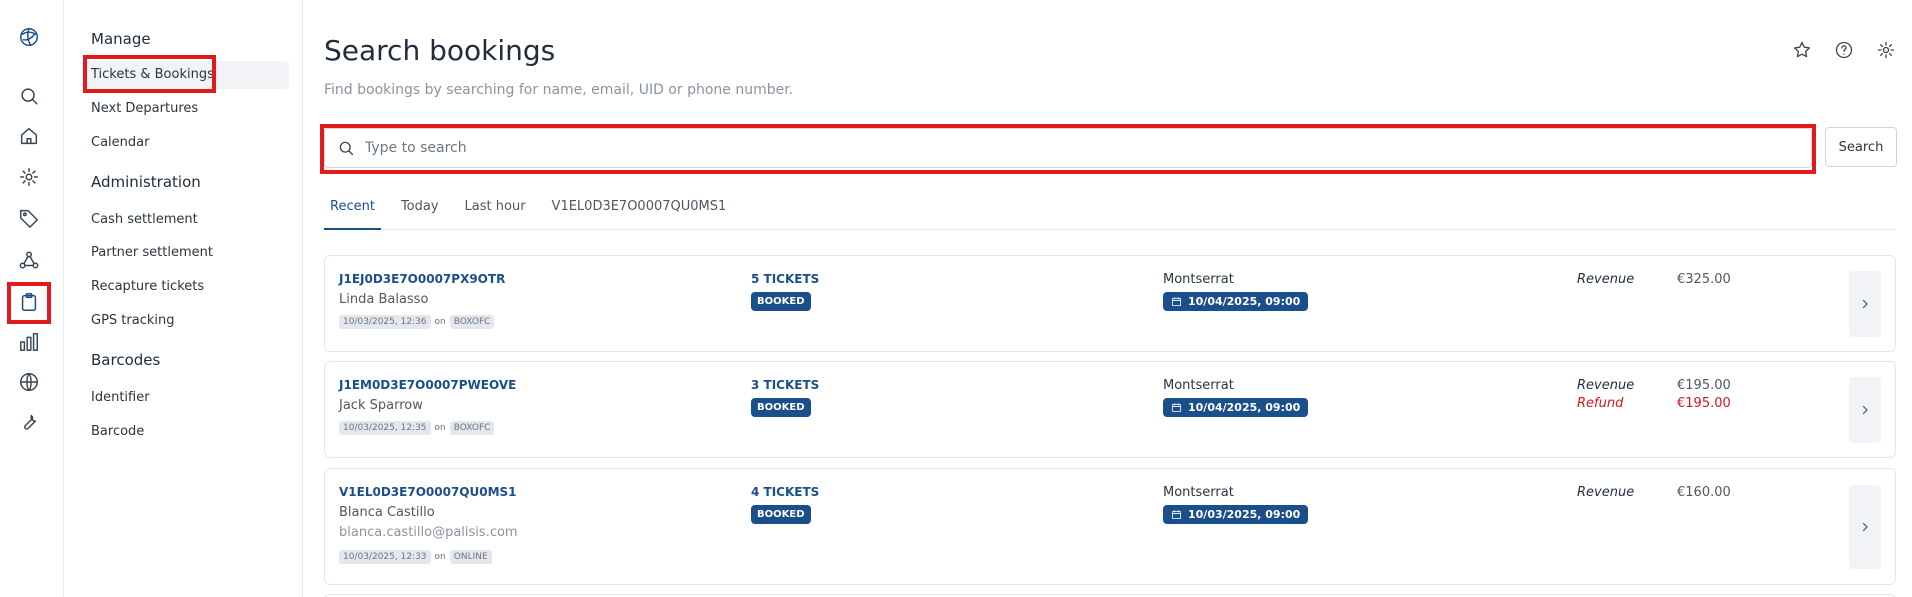 The image size is (1912, 597). What do you see at coordinates (1704, 492) in the screenshot?
I see `revenue-value: €160.00` at bounding box center [1704, 492].